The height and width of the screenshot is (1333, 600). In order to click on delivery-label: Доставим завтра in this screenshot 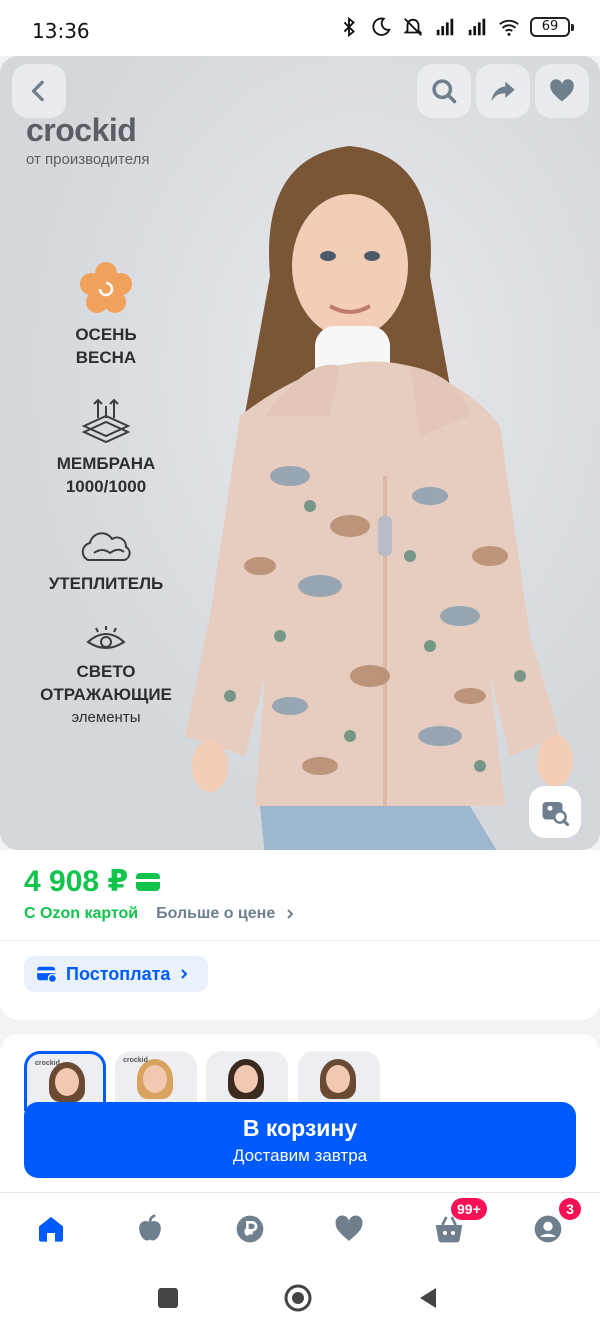, I will do `click(300, 1155)`.